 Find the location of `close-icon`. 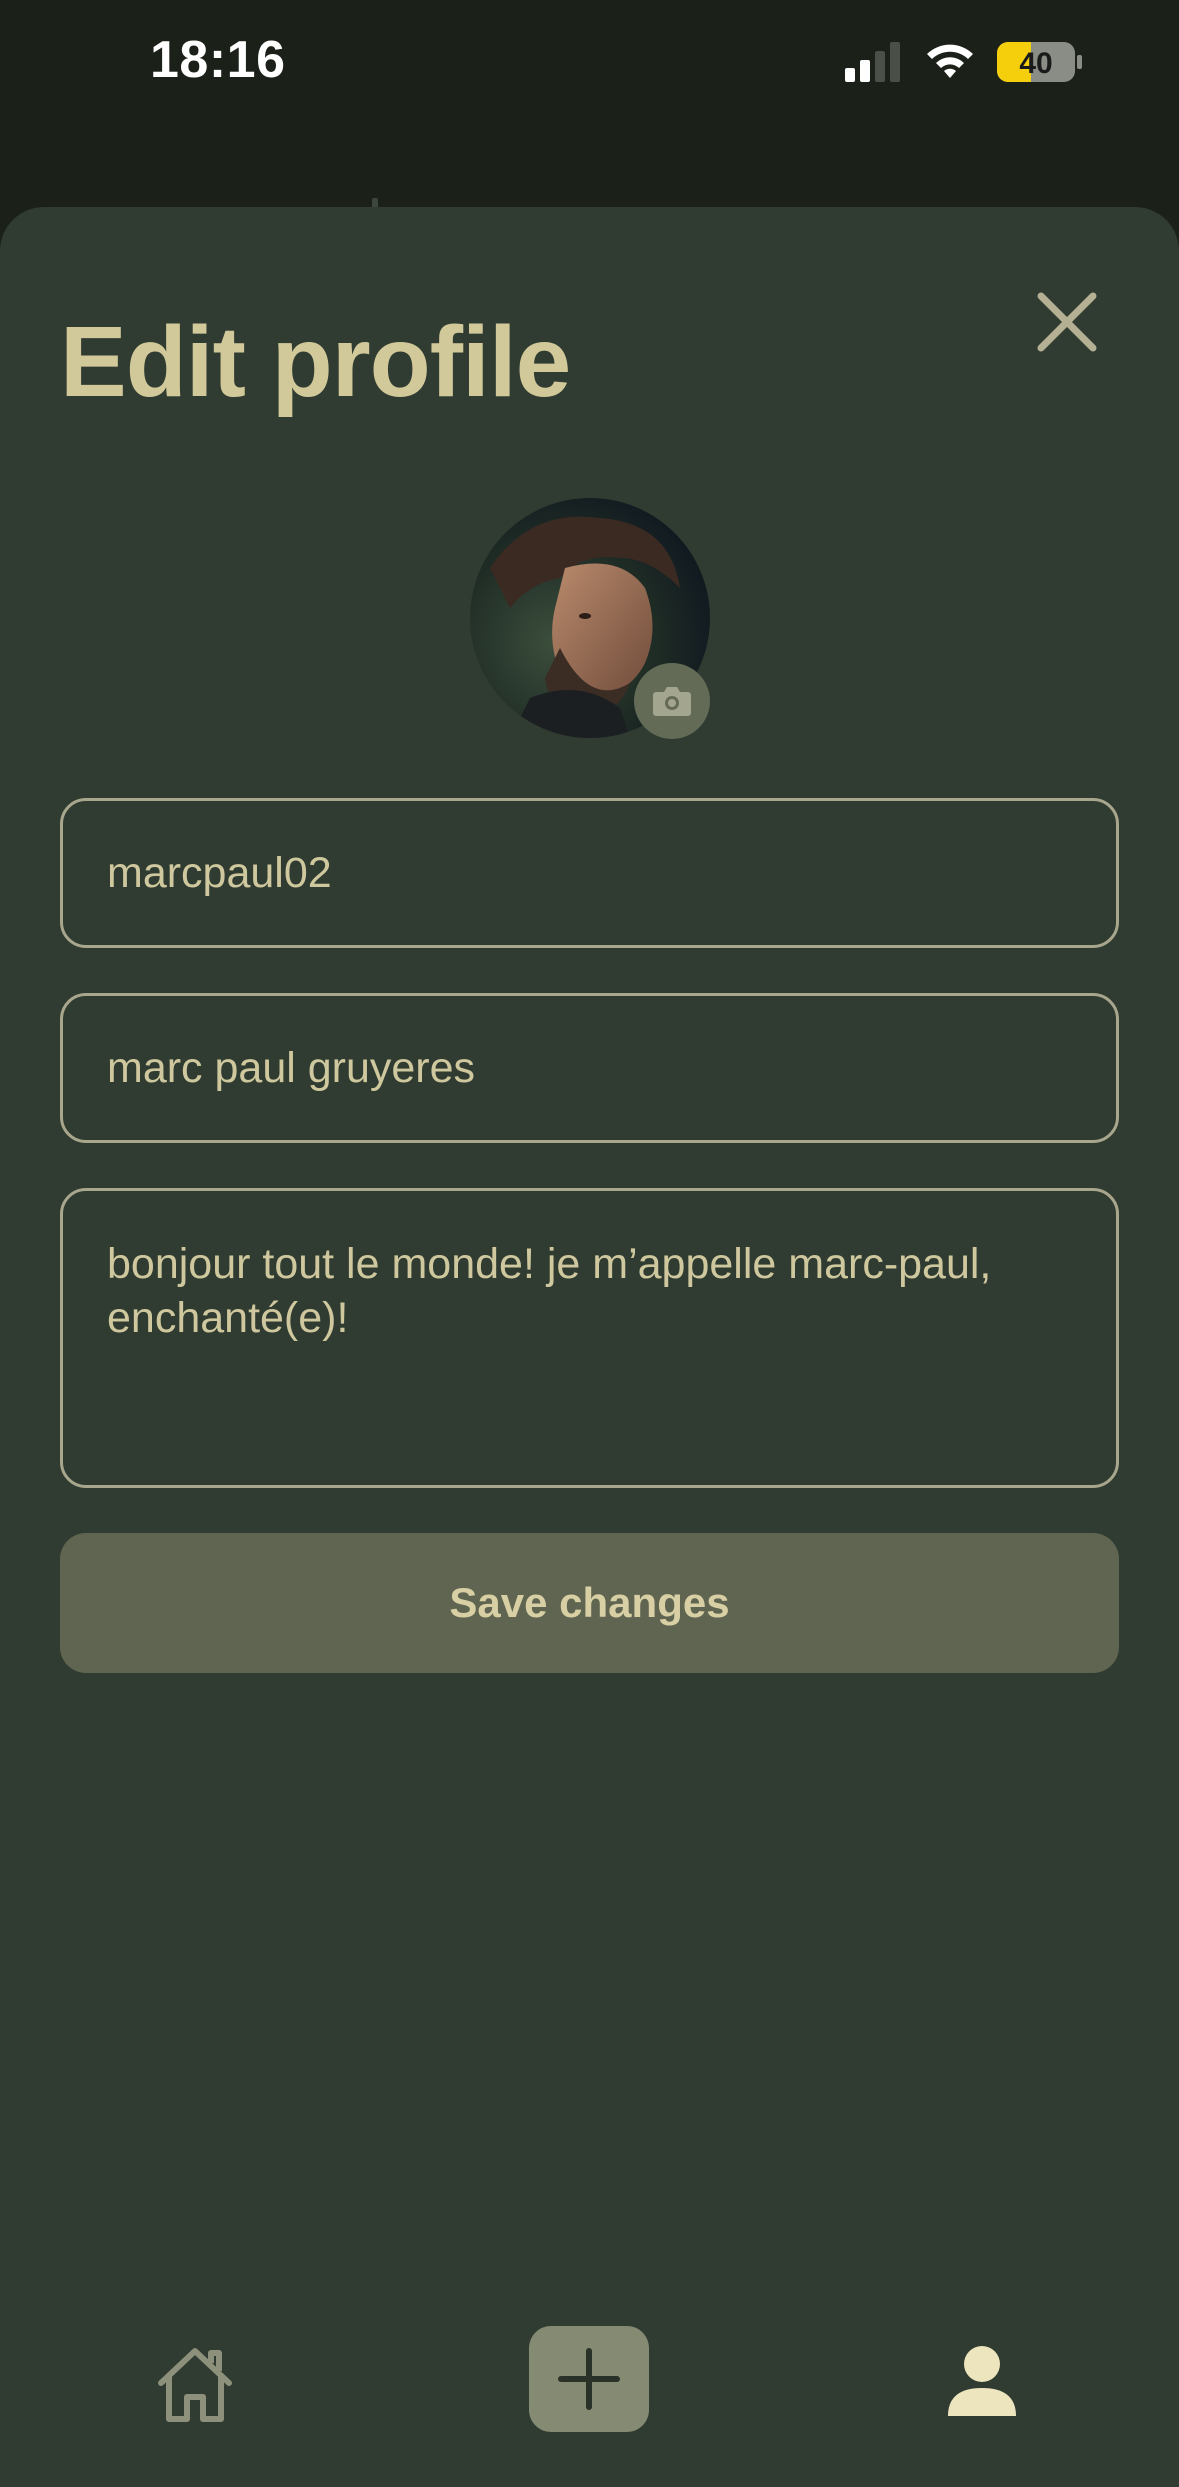

close-icon is located at coordinates (1067, 322).